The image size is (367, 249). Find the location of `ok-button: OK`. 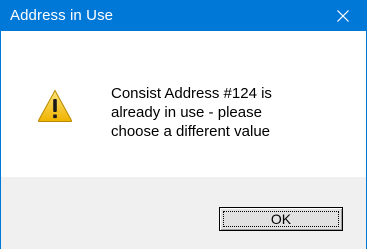

ok-button: OK is located at coordinates (281, 219).